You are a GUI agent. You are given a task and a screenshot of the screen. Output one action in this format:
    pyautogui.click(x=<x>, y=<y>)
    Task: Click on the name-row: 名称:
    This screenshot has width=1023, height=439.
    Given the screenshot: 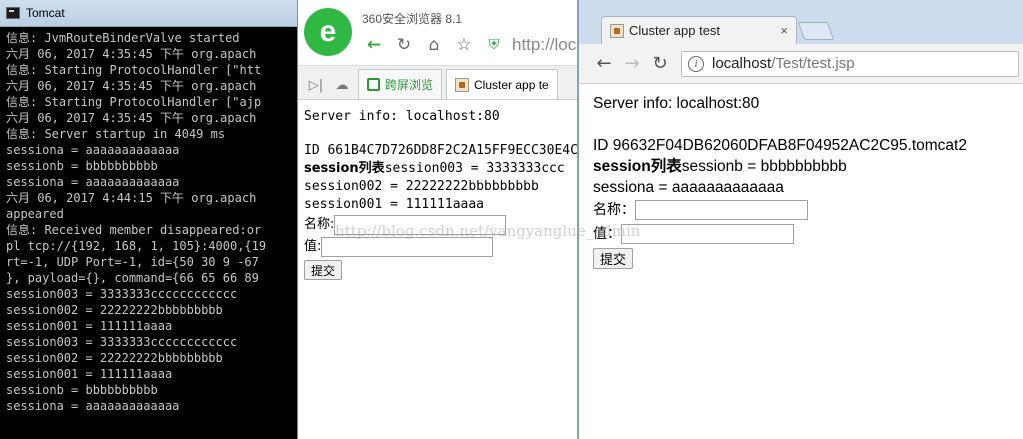 What is the action you would take?
    pyautogui.click(x=442, y=225)
    